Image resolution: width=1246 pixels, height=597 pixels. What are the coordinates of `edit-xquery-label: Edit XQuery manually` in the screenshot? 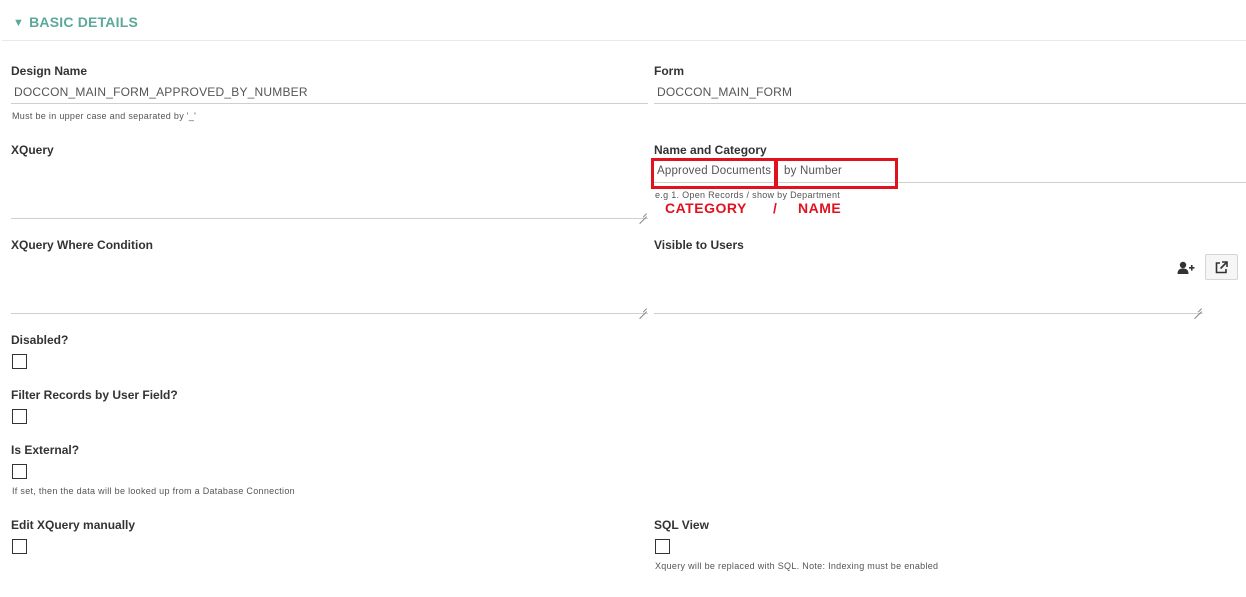 It's located at (73, 525).